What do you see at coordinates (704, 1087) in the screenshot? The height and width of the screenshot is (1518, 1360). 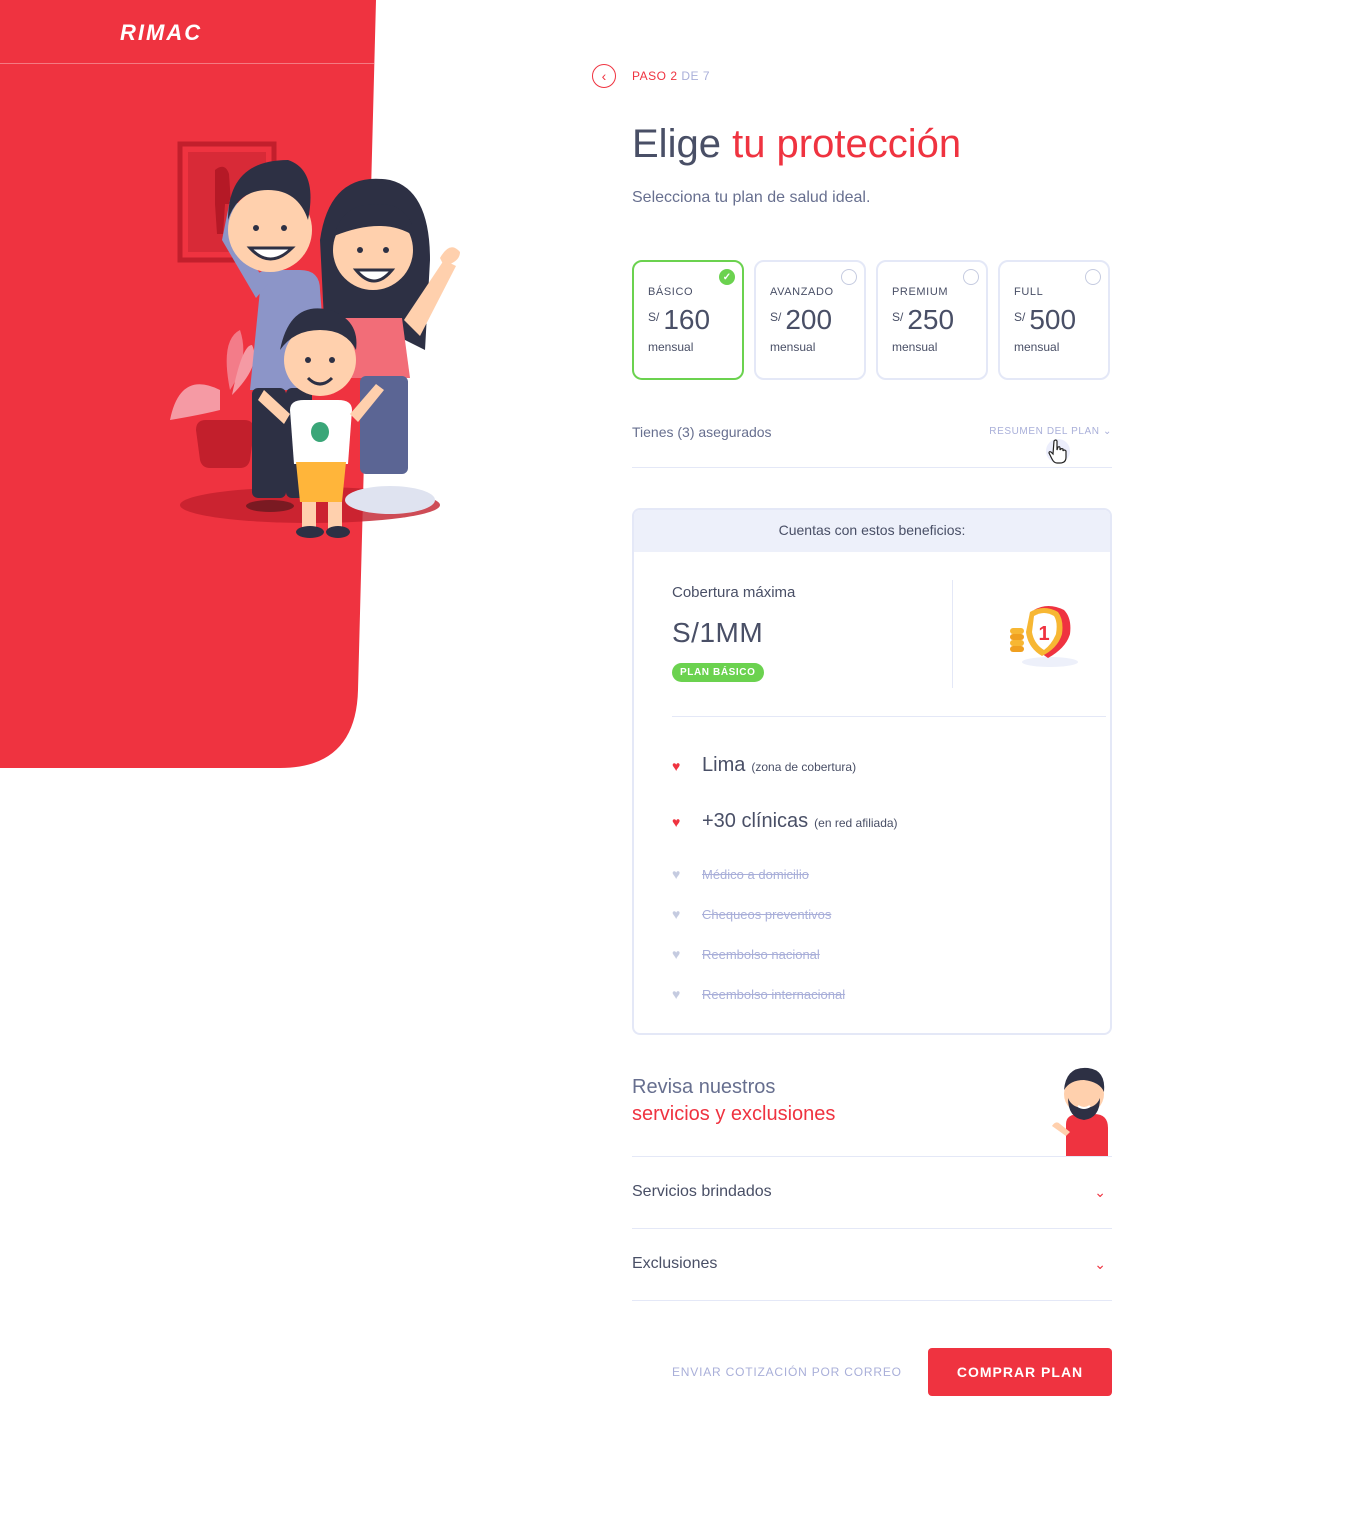 I see `review-line-1: Revisa nuestros` at bounding box center [704, 1087].